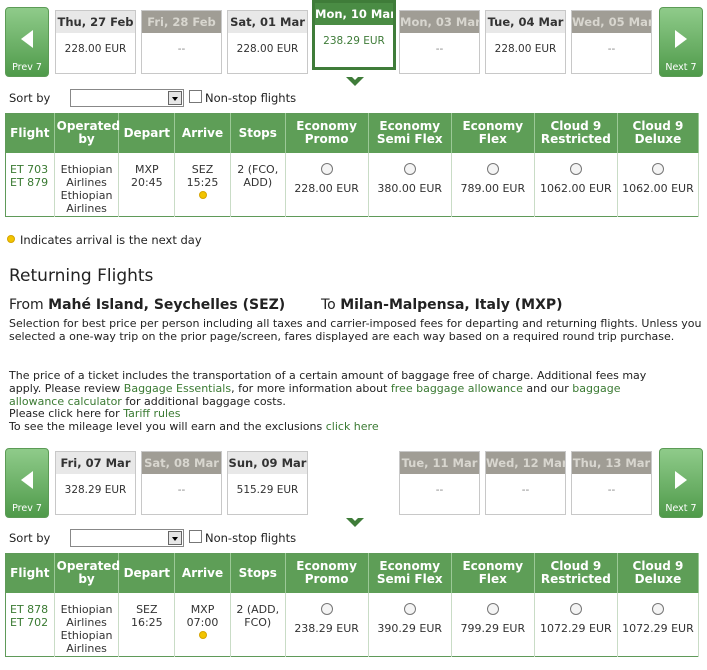 The height and width of the screenshot is (670, 707). I want to click on date-option: Thu, 27 Feb 228.00 EUR, so click(95, 42).